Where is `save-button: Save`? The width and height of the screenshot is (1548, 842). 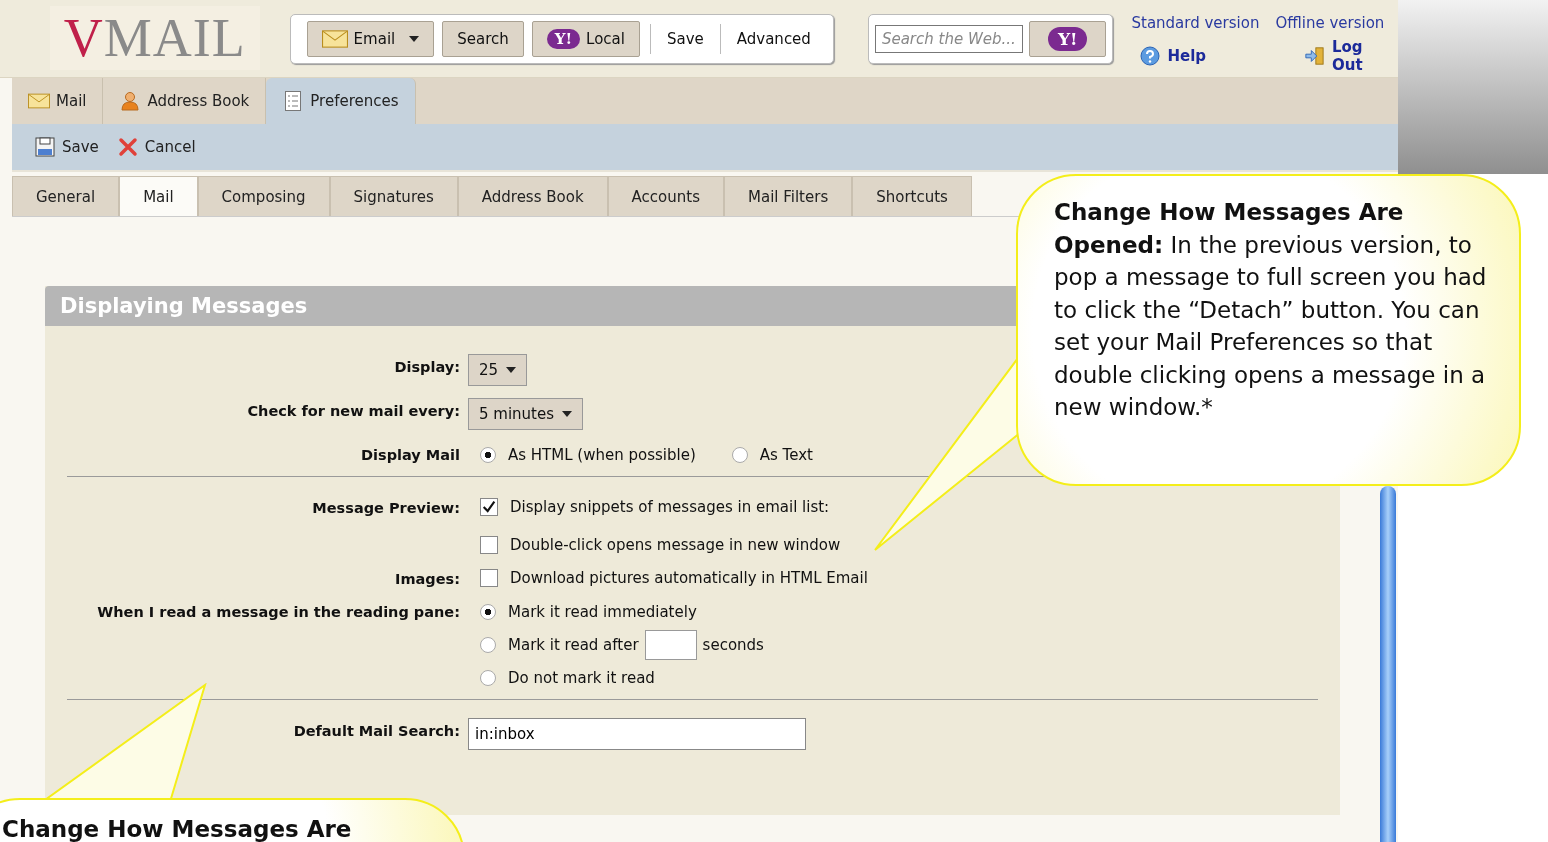 save-button: Save is located at coordinates (66, 147).